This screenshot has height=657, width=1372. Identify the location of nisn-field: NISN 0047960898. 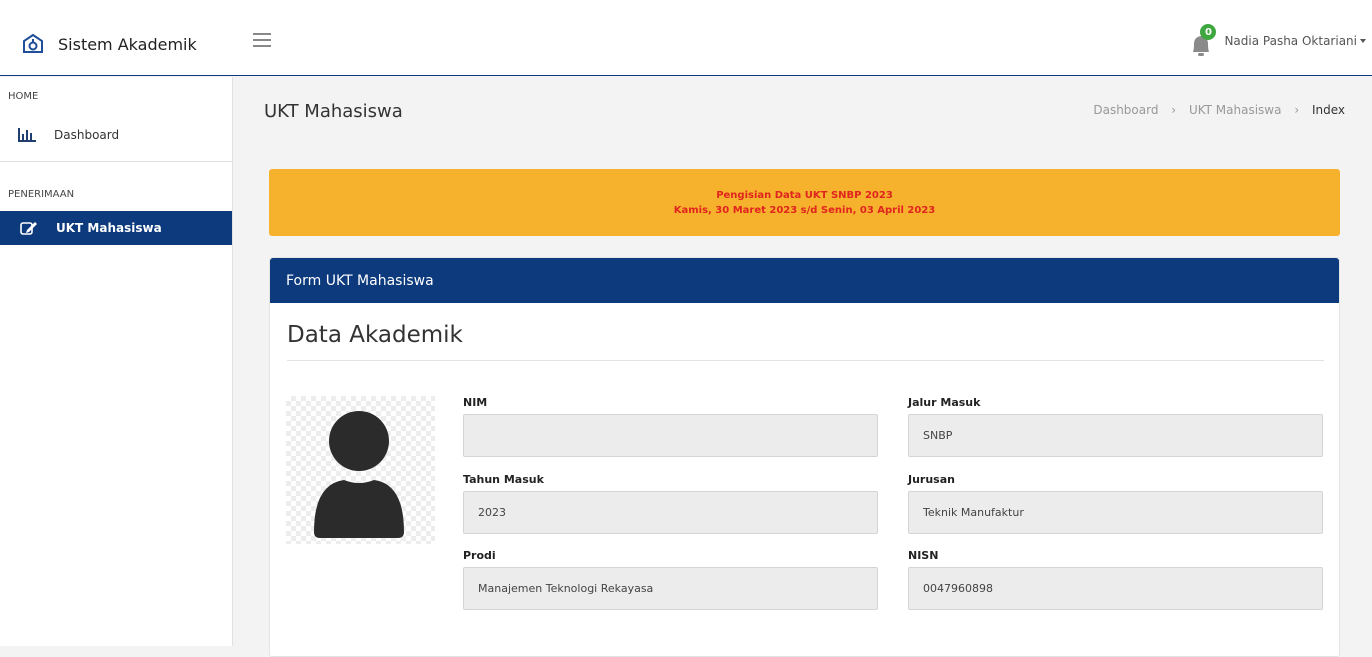
(1115, 579).